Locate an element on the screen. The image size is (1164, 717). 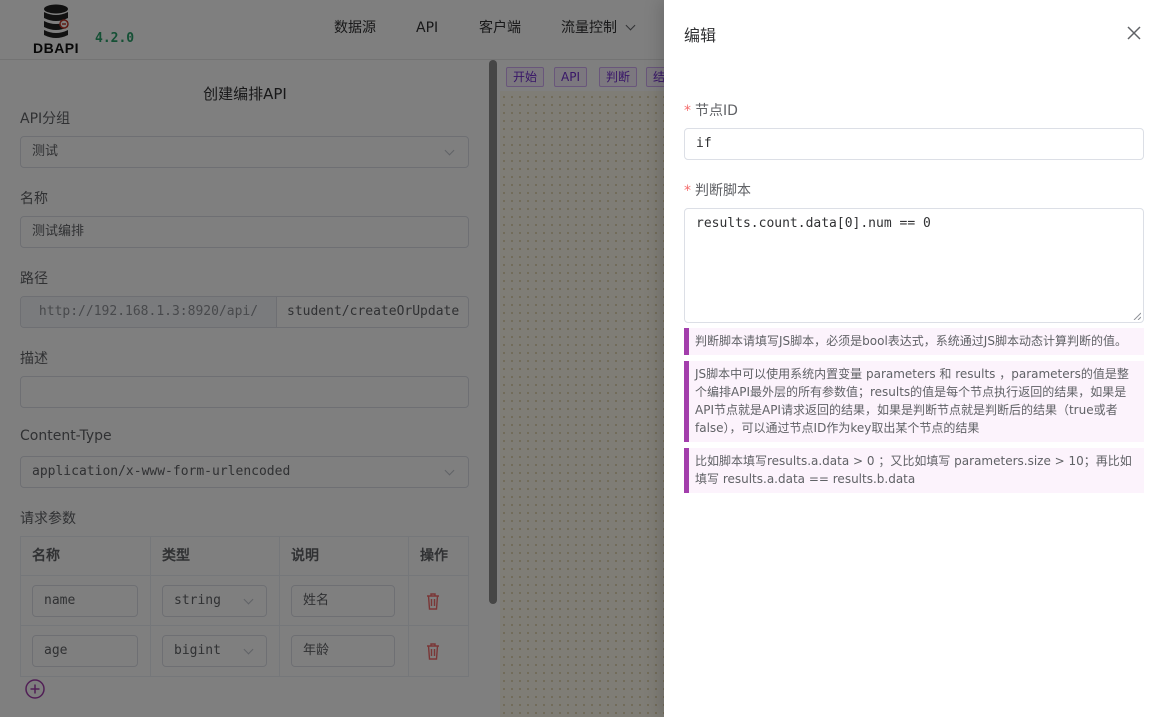
resize-handle-icon is located at coordinates (1137, 316).